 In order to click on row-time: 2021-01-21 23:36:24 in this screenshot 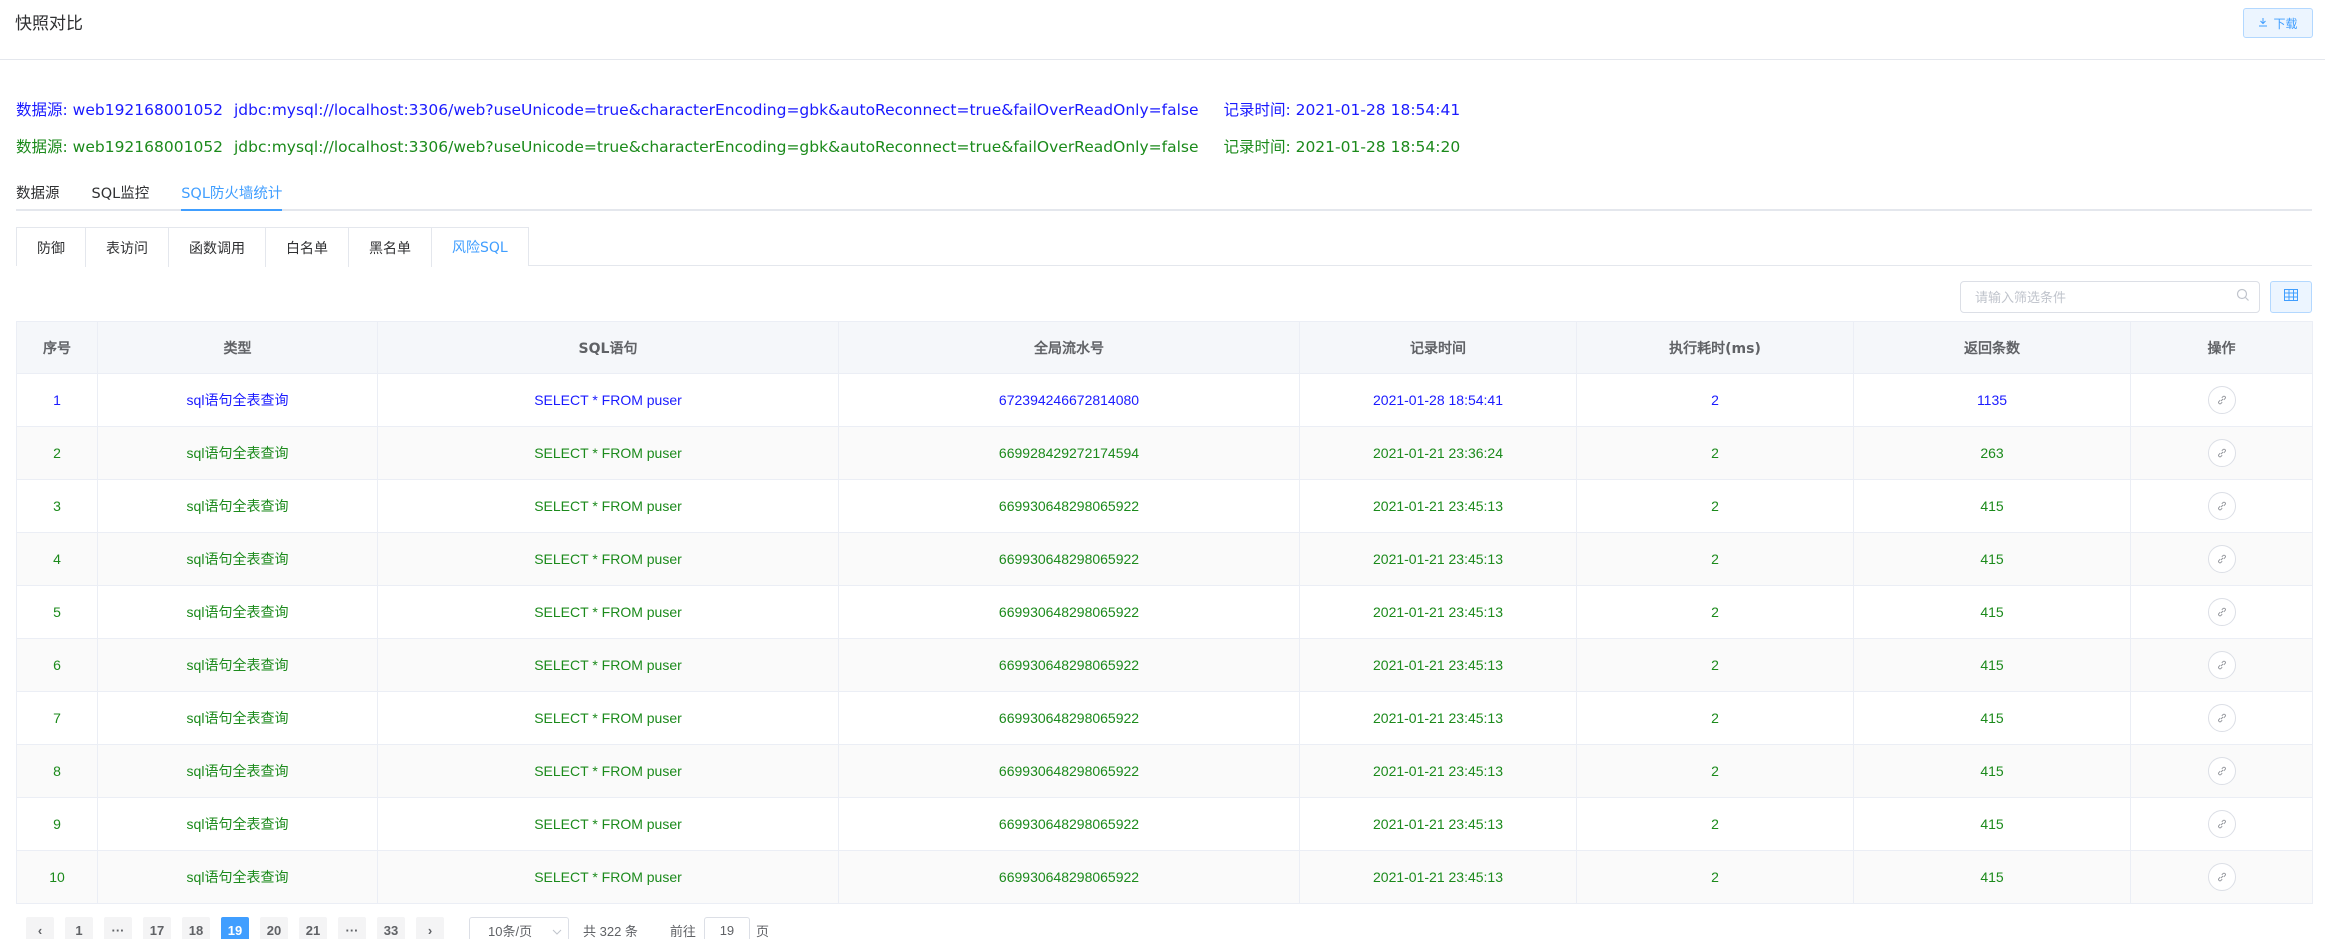, I will do `click(1438, 453)`.